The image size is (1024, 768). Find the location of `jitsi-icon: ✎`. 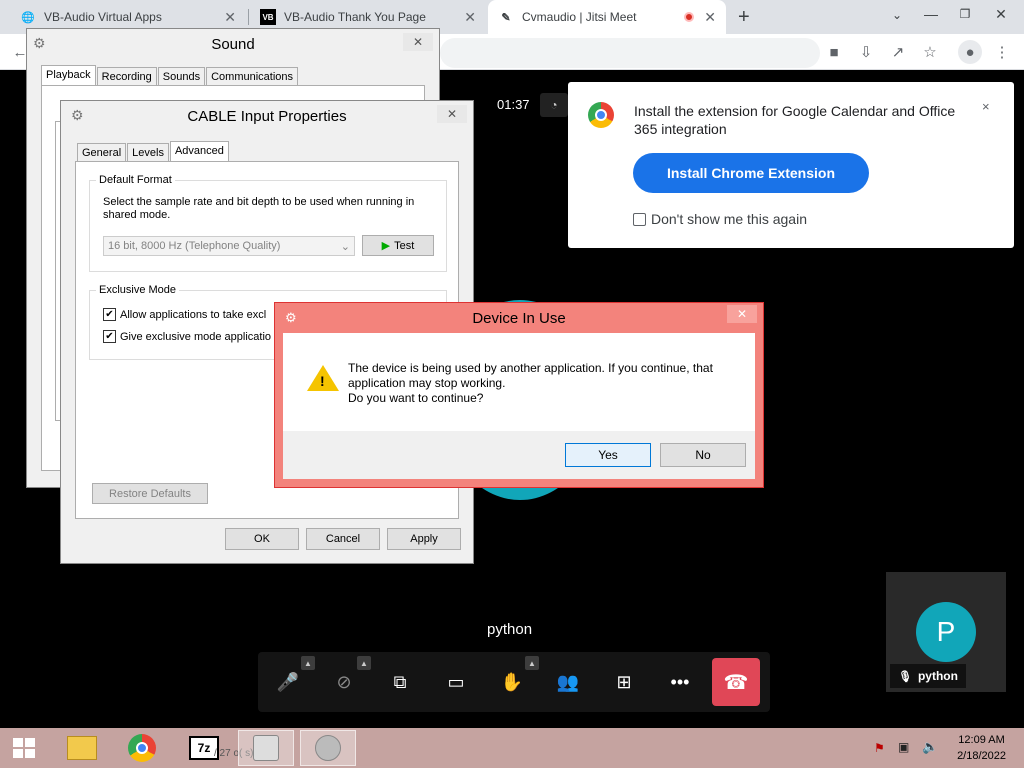

jitsi-icon: ✎ is located at coordinates (506, 17).